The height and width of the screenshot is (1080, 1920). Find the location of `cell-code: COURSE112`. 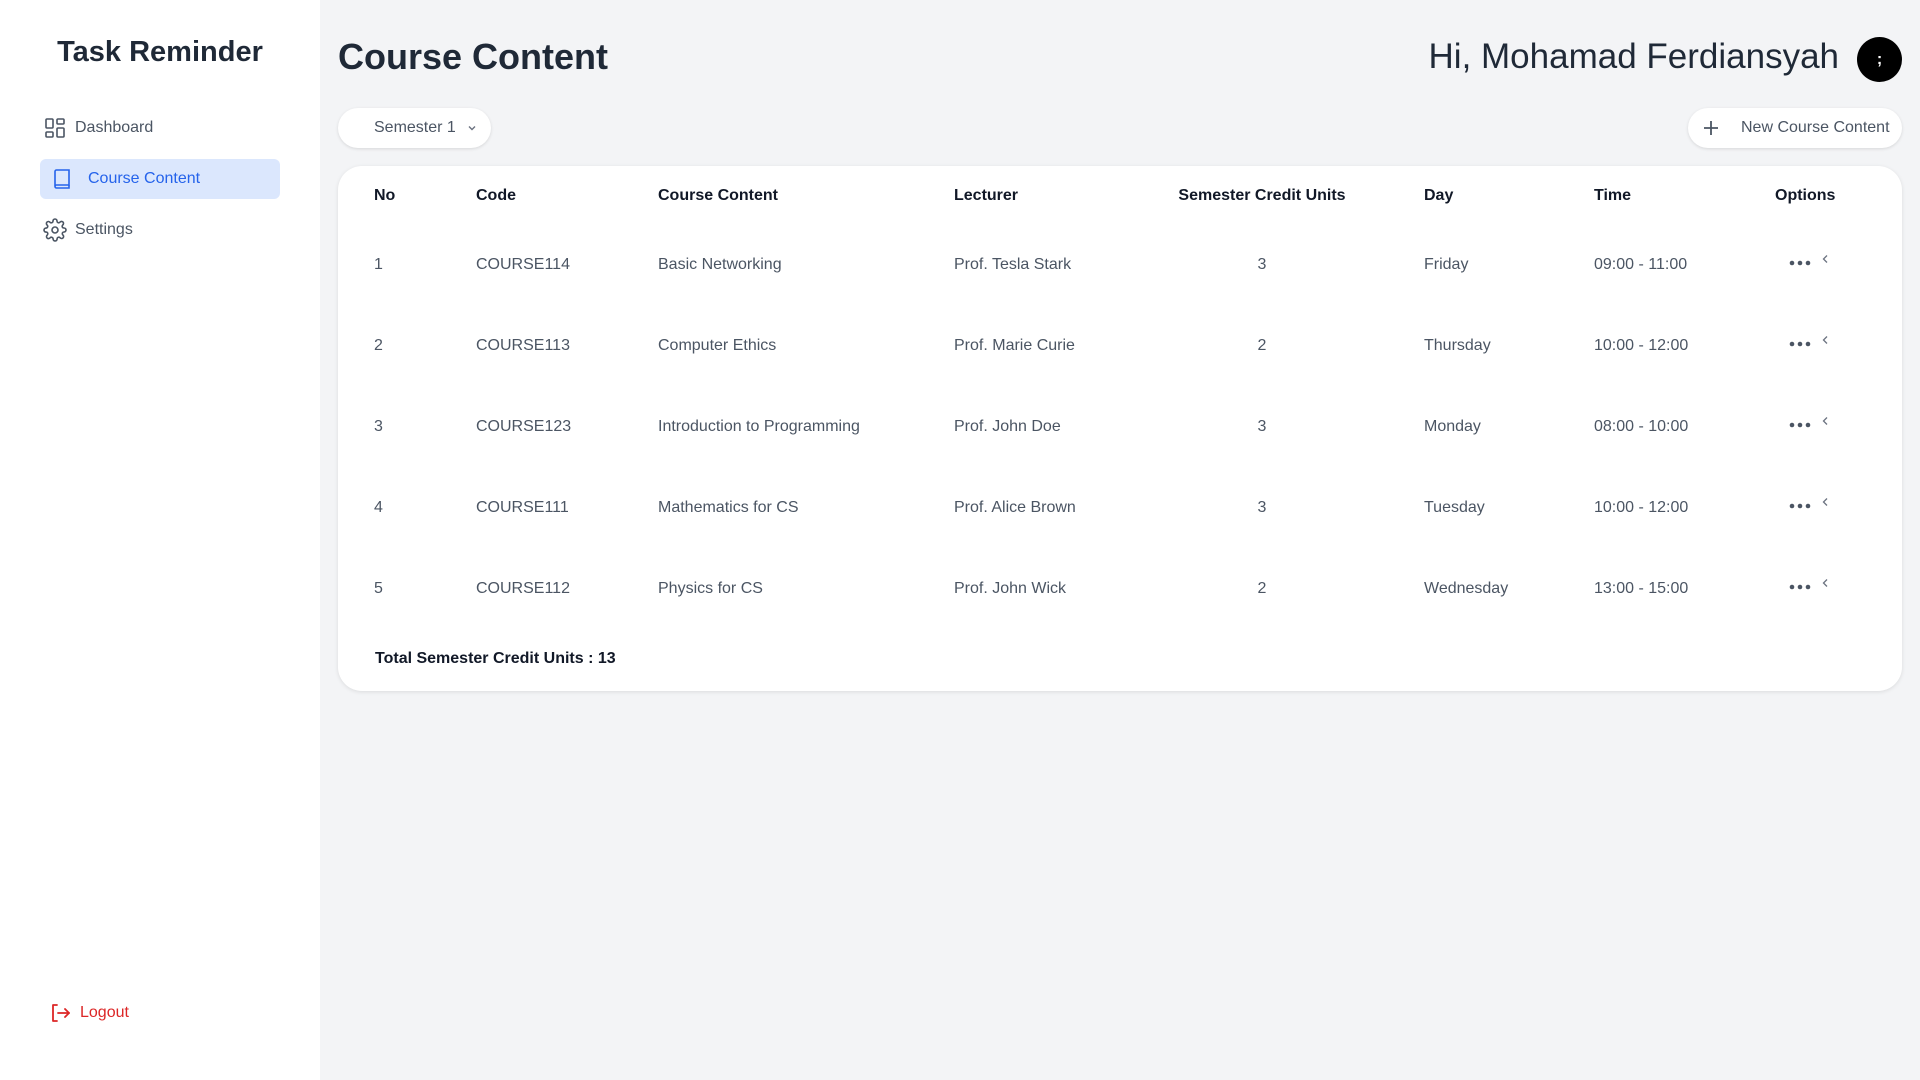

cell-code: COURSE112 is located at coordinates (523, 588).